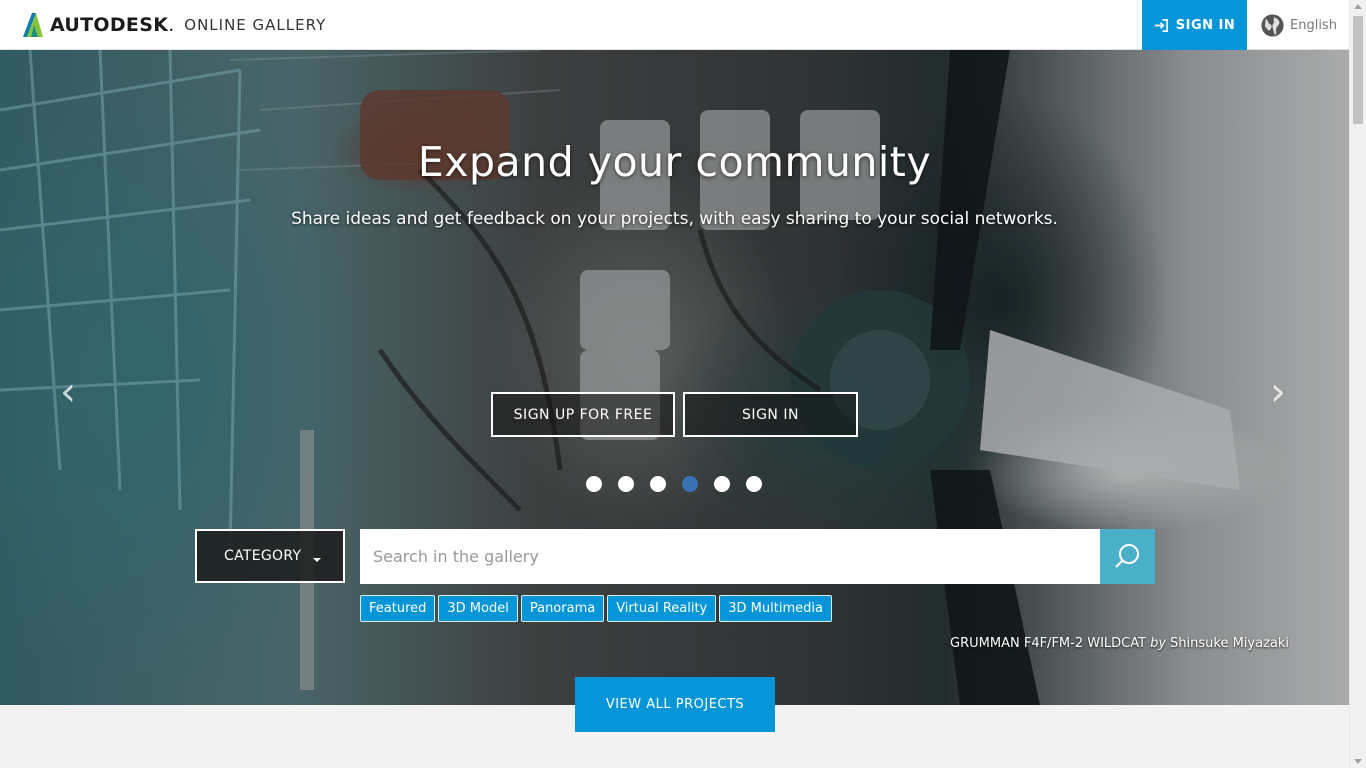 Image resolution: width=1366 pixels, height=768 pixels. Describe the element at coordinates (675, 704) in the screenshot. I see `view-all-projects-button: VIEW ALL PROJECTS` at that location.